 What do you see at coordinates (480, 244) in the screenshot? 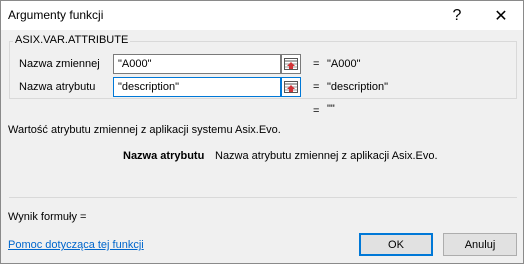
I see `cancel-button: Anuluj` at bounding box center [480, 244].